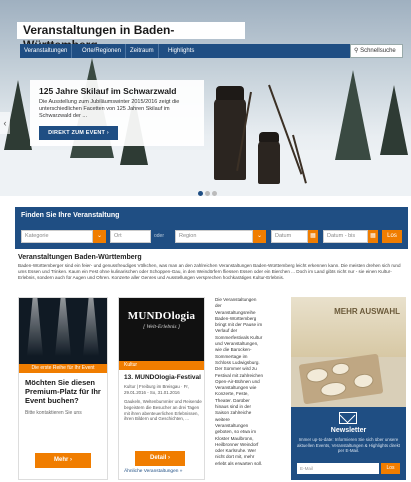  Describe the element at coordinates (269, 162) in the screenshot. I see `skier-figure` at that location.